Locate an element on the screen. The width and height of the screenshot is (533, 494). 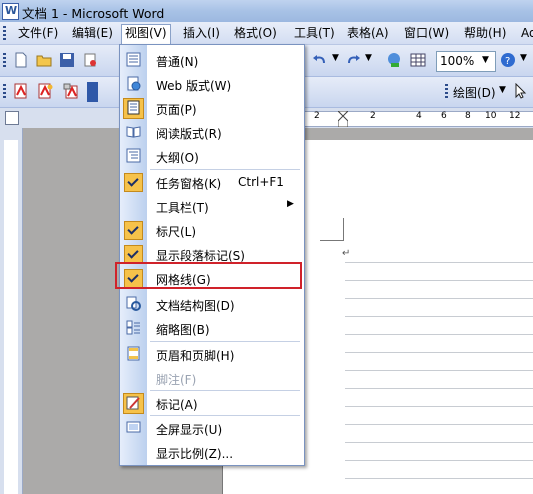
menu-item-label: 工具栏(T) is located at coordinates (182, 208).